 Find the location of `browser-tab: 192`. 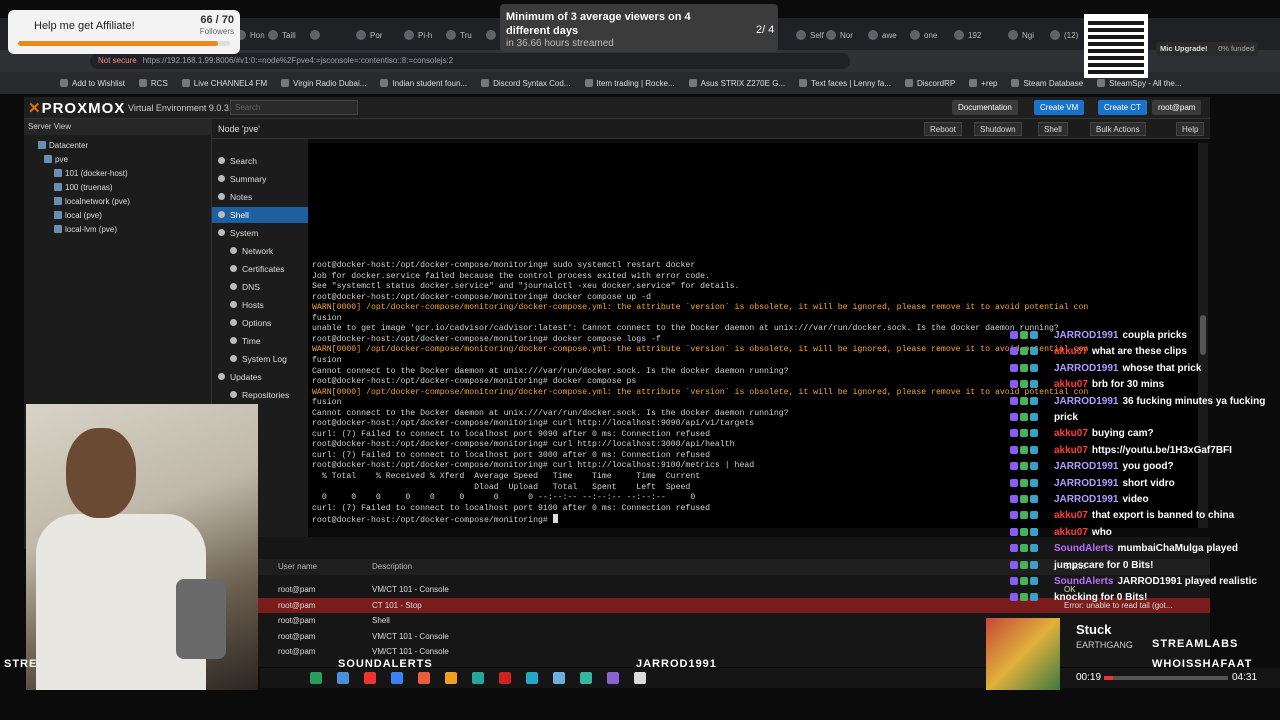

browser-tab: 192 is located at coordinates (967, 35).